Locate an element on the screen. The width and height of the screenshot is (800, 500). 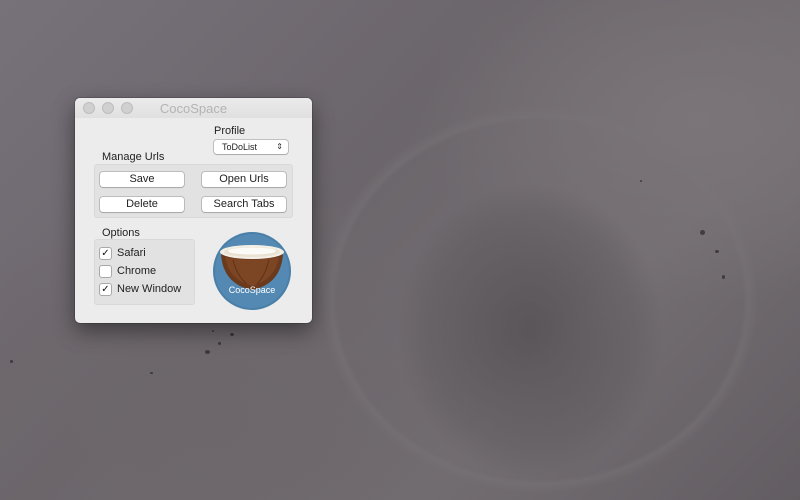
chrome-label: Chrome is located at coordinates (137, 271).